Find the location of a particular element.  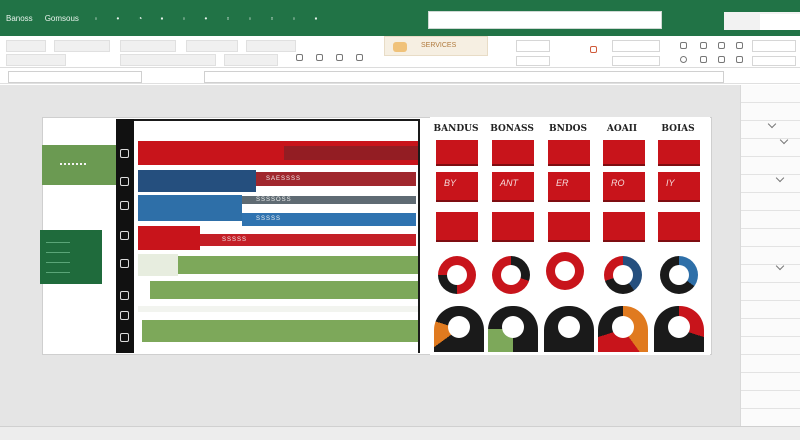

search-input is located at coordinates (545, 20).